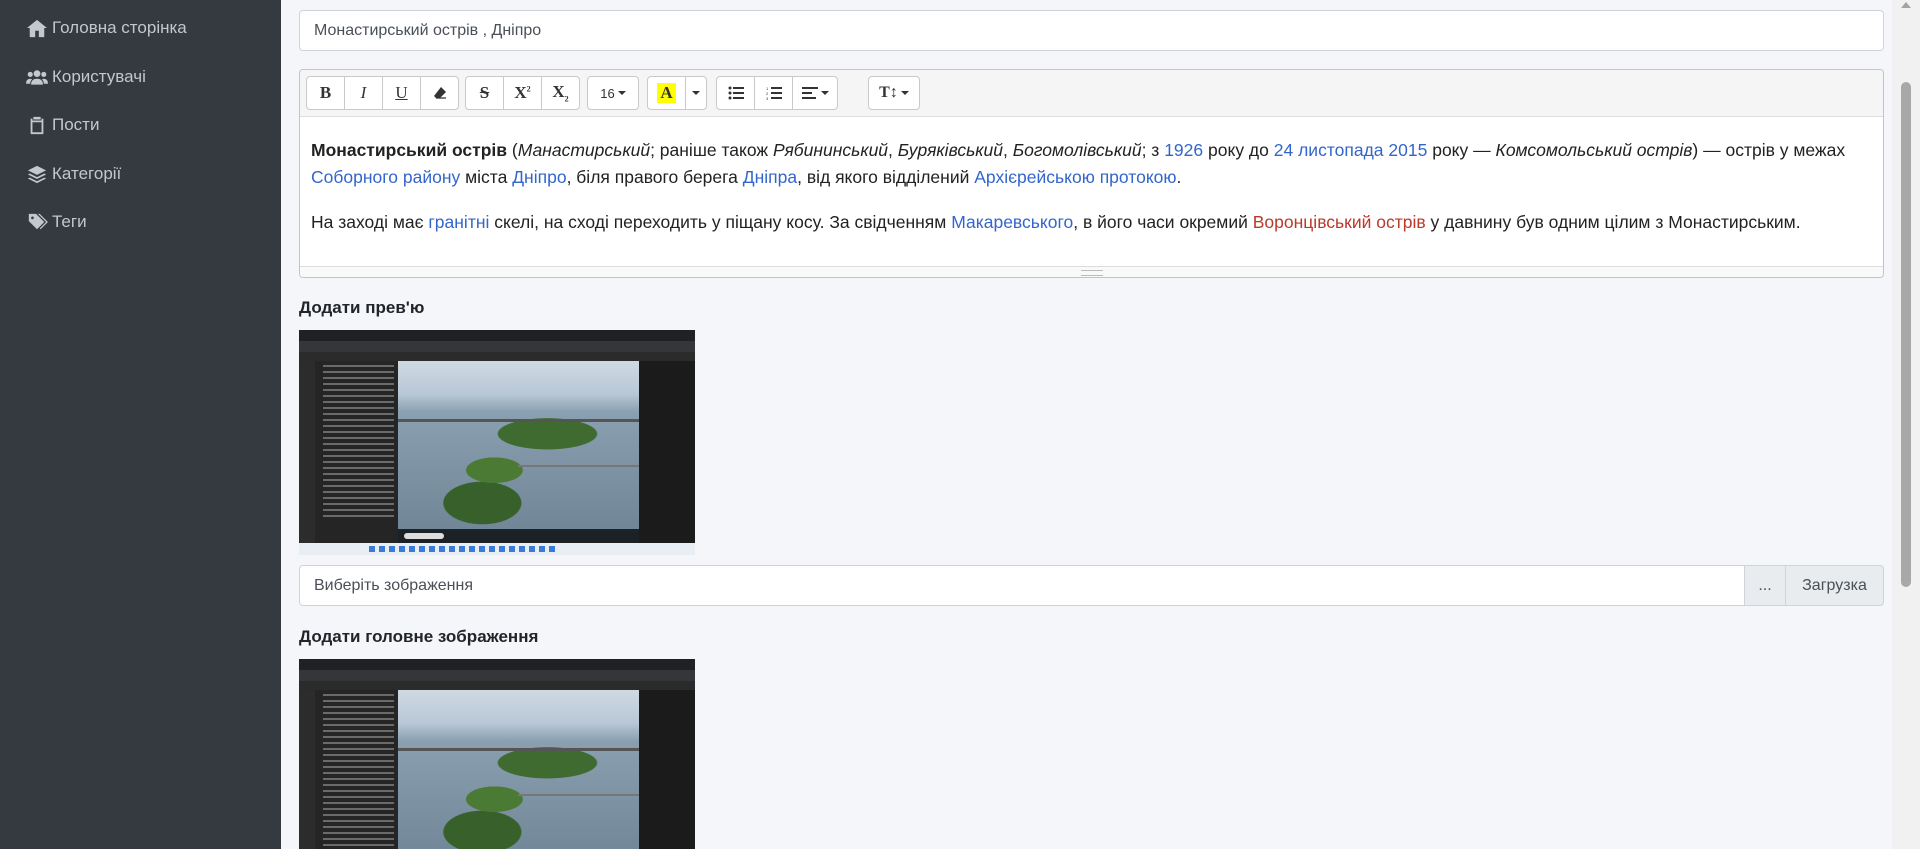  I want to click on subscript-button: X2, so click(560, 93).